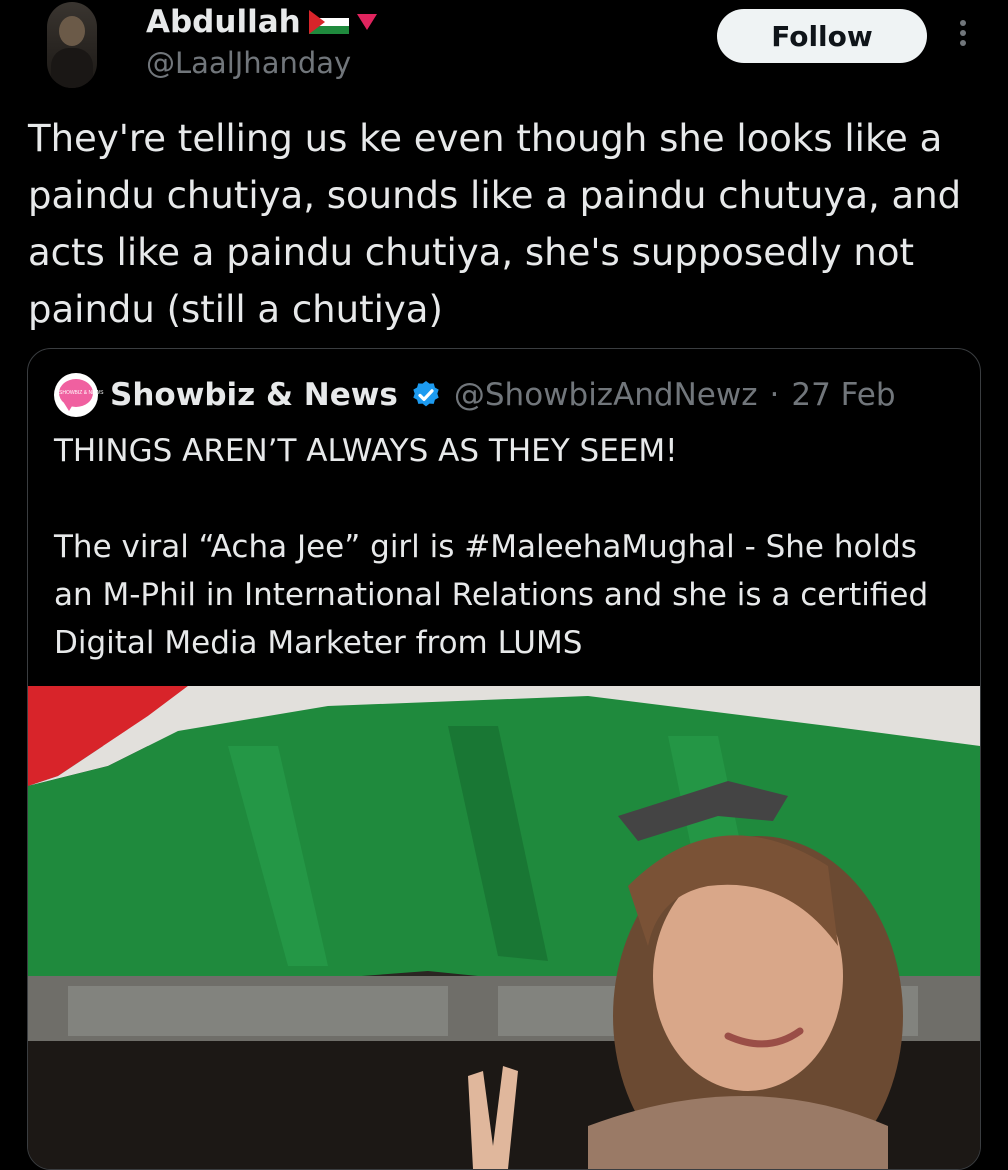 The image size is (1008, 1170). Describe the element at coordinates (605, 395) in the screenshot. I see `quoted-author-handle: @ShowbizAndNewz` at that location.